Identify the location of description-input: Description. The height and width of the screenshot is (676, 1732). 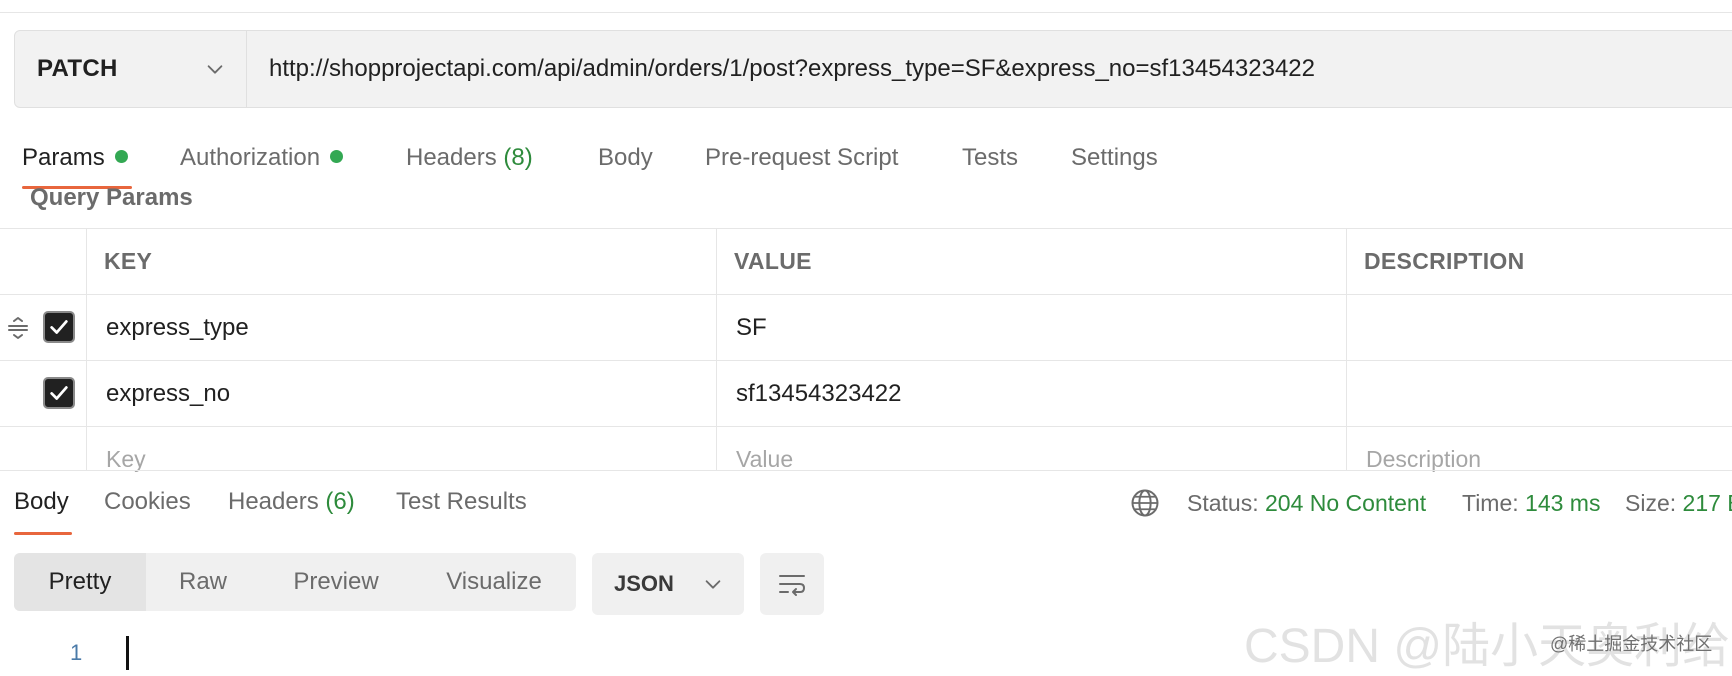
(1423, 459).